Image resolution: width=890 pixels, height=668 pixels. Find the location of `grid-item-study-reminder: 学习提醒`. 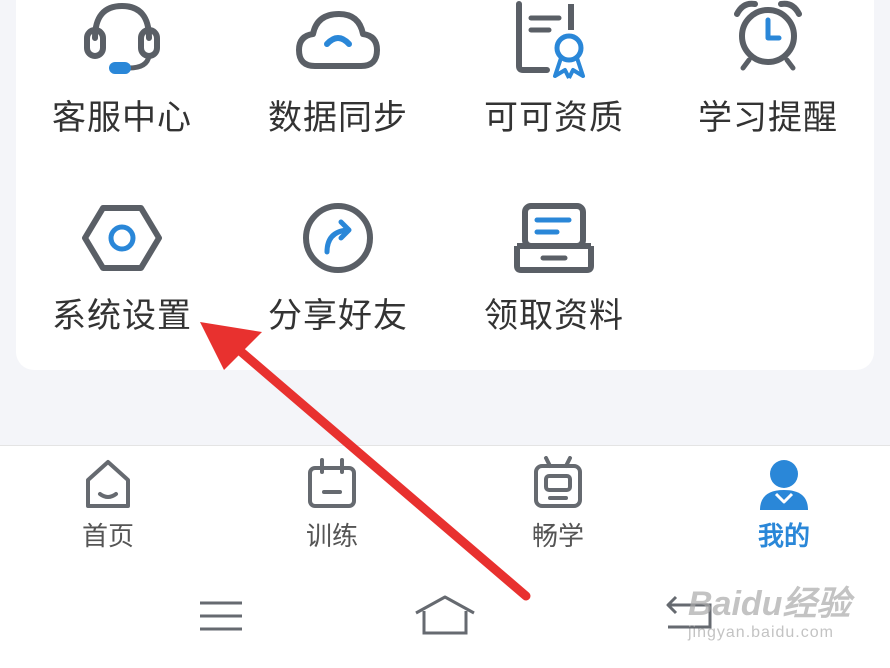

grid-item-study-reminder: 学习提醒 is located at coordinates (768, 75).